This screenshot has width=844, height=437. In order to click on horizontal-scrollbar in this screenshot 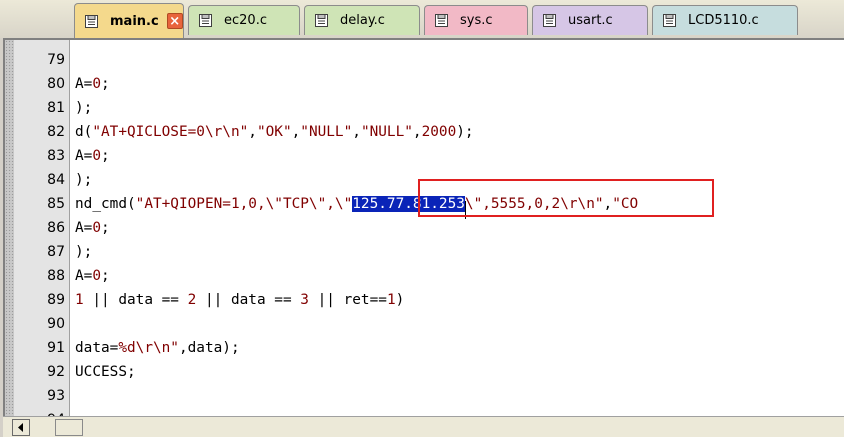, I will do `click(423, 426)`.